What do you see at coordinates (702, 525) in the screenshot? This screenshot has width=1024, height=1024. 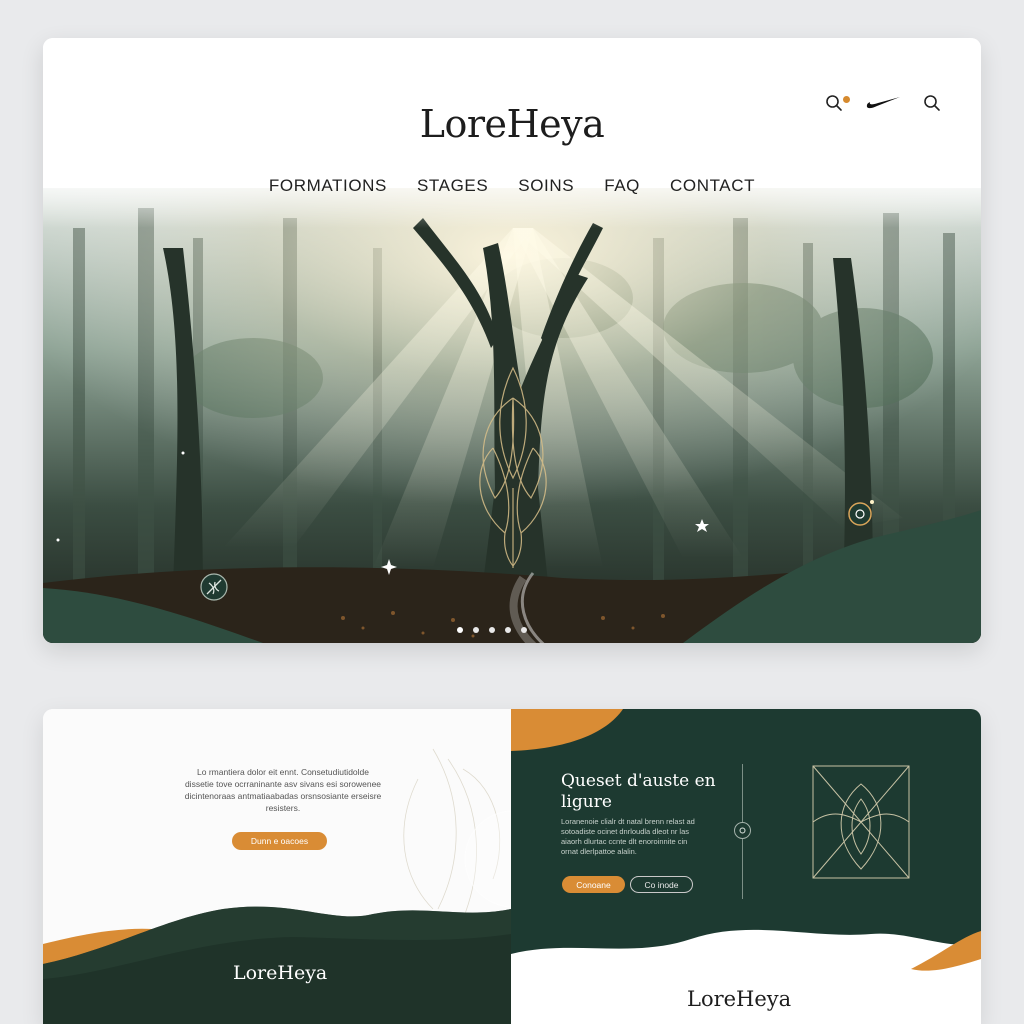 I see `star-icon` at bounding box center [702, 525].